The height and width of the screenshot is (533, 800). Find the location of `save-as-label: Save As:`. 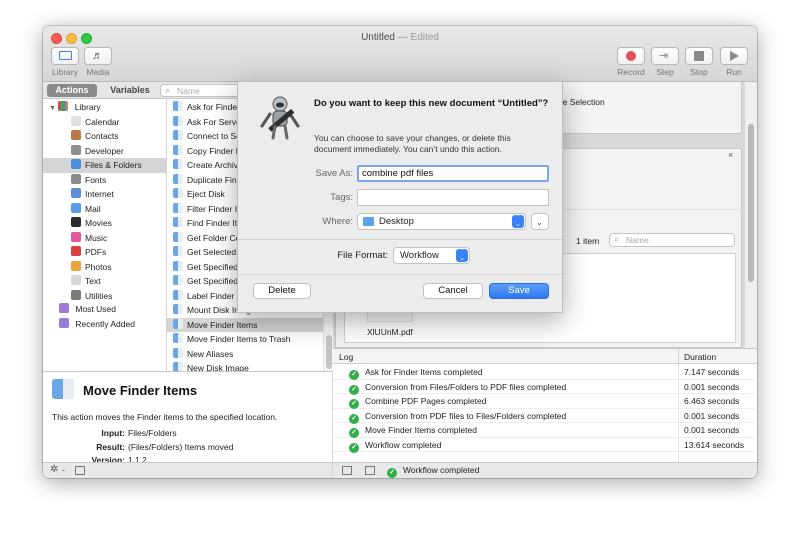

save-as-label: Save As: is located at coordinates (334, 173).